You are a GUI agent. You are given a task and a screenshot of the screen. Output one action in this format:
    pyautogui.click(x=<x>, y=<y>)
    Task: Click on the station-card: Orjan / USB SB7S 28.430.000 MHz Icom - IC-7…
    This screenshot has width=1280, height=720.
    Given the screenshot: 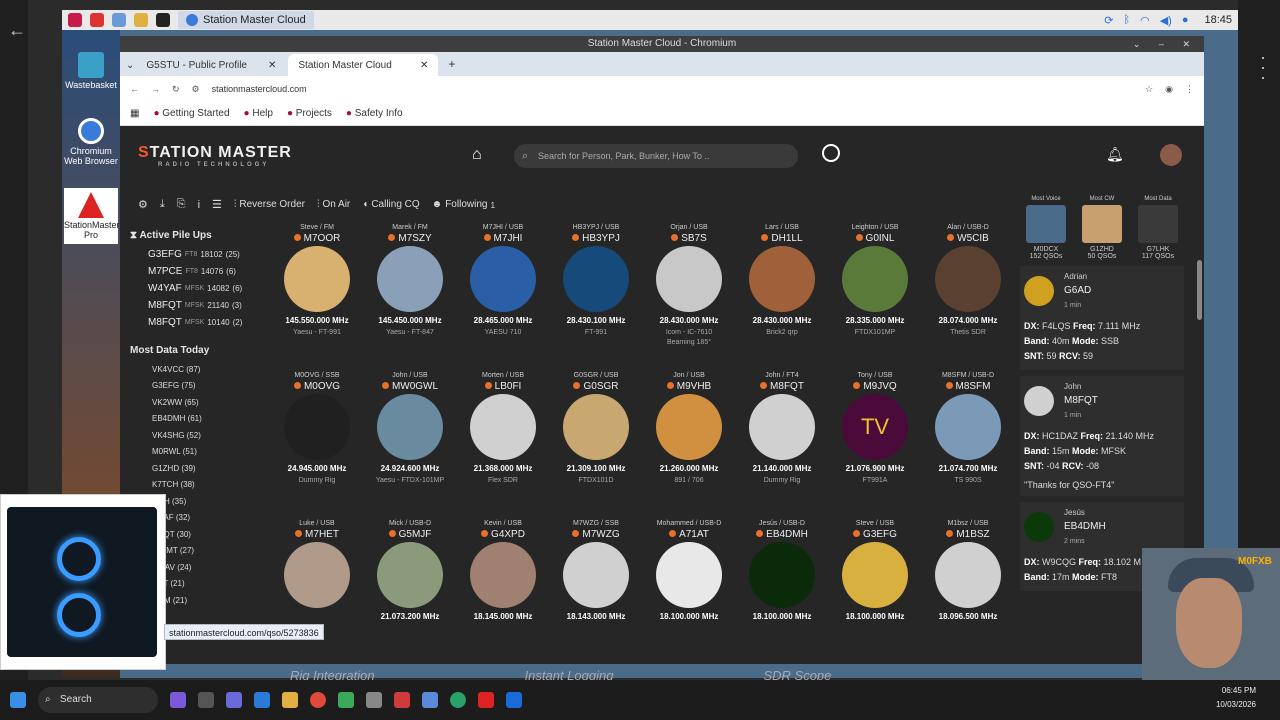 What is the action you would take?
    pyautogui.click(x=689, y=285)
    